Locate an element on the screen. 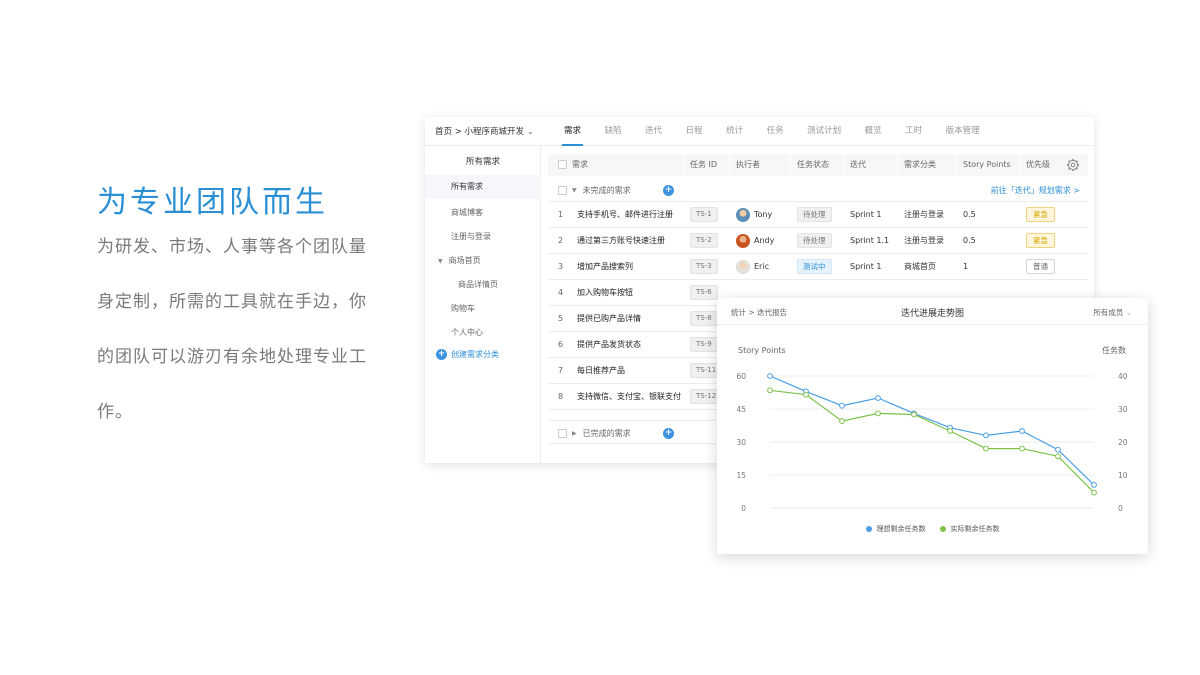 Image resolution: width=1200 pixels, height=675 pixels. y-tick-label: 45 is located at coordinates (741, 409).